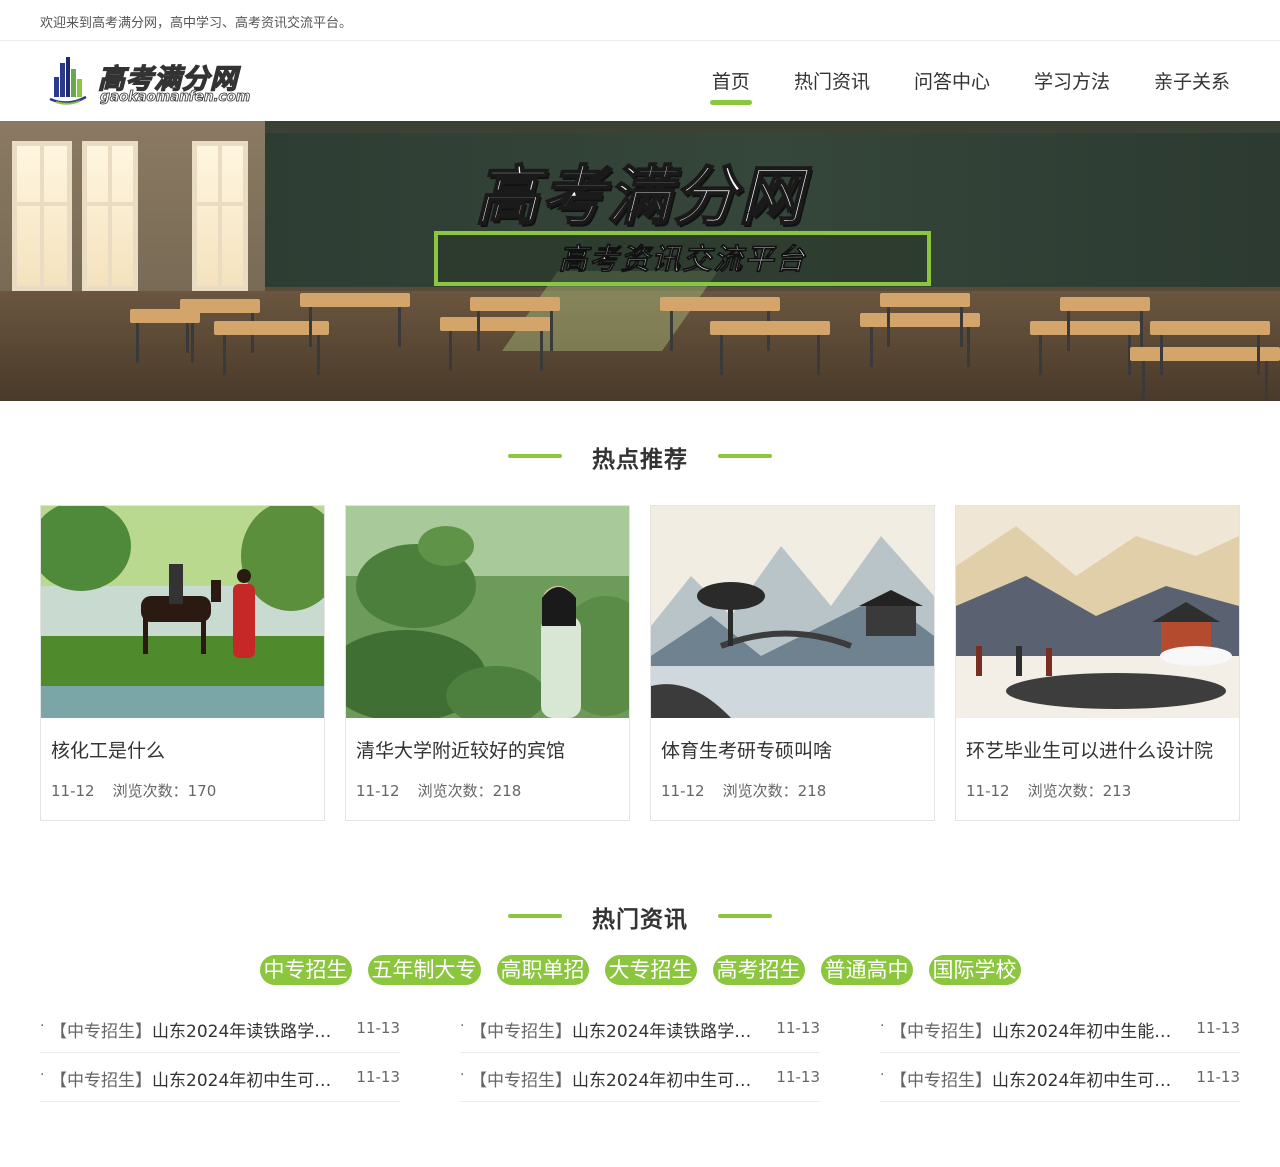  Describe the element at coordinates (202, 791) in the screenshot. I see `view-count: 170` at that location.